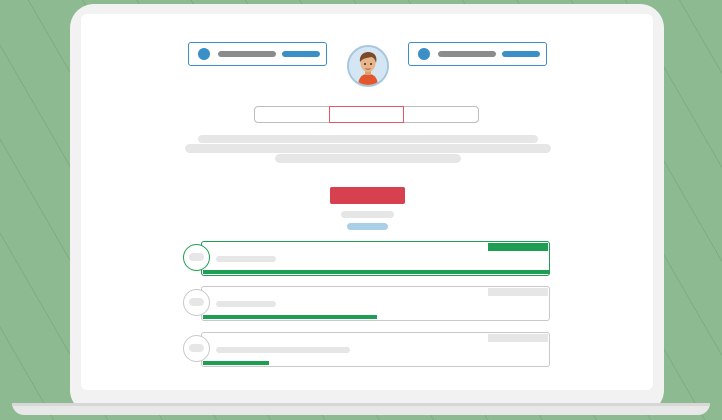  I want to click on right-participant-card, so click(477, 54).